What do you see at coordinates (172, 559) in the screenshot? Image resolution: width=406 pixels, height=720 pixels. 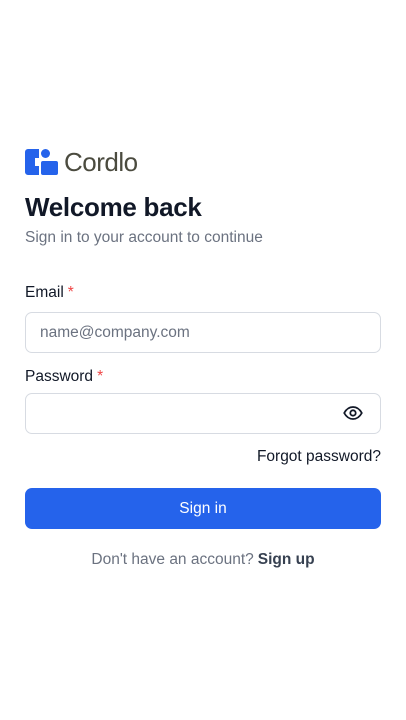 I see `signup-prompt-text: Don't have an account?` at bounding box center [172, 559].